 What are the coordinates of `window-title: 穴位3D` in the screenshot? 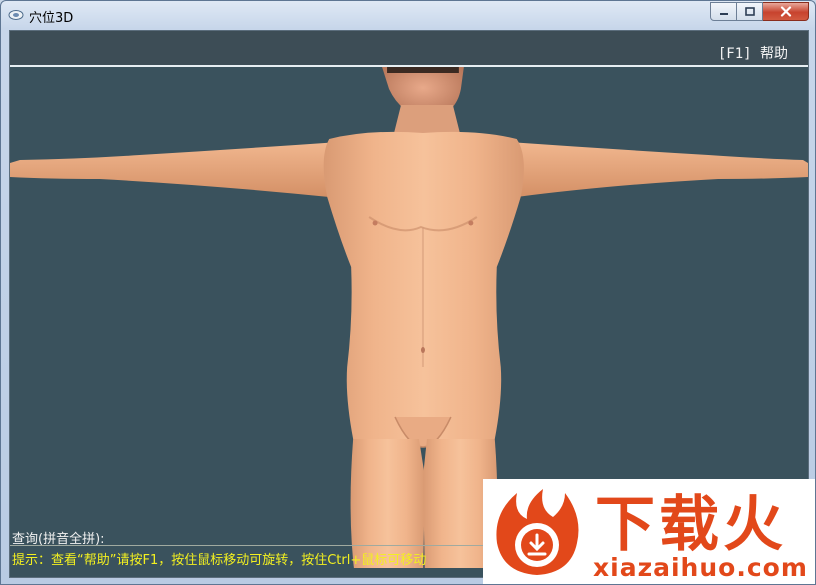 It's located at (51, 18).